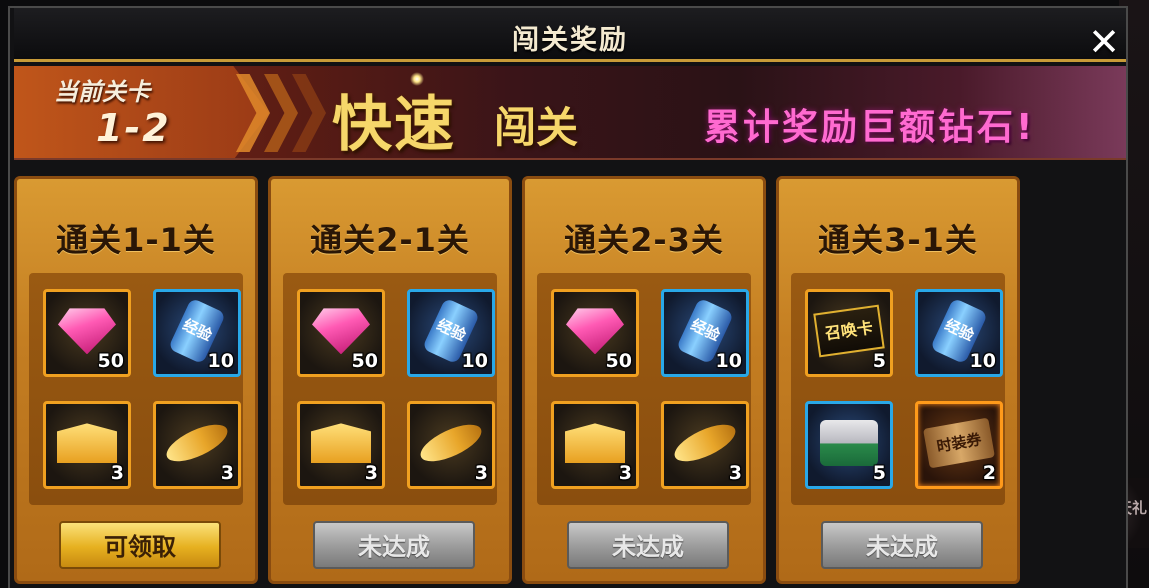 The width and height of the screenshot is (1149, 588). Describe the element at coordinates (898, 240) in the screenshot. I see `card-title: 通关3-1关` at that location.